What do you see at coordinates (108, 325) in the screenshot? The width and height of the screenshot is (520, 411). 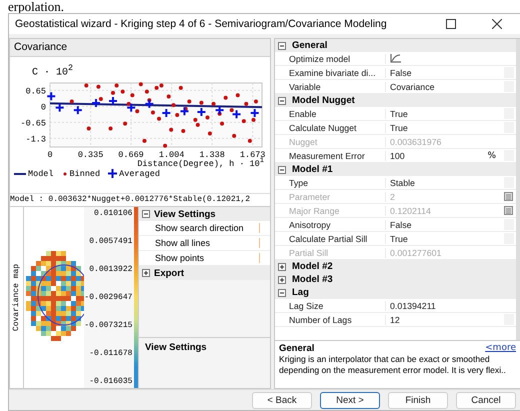 I see `scale-label: -0.0073215` at bounding box center [108, 325].